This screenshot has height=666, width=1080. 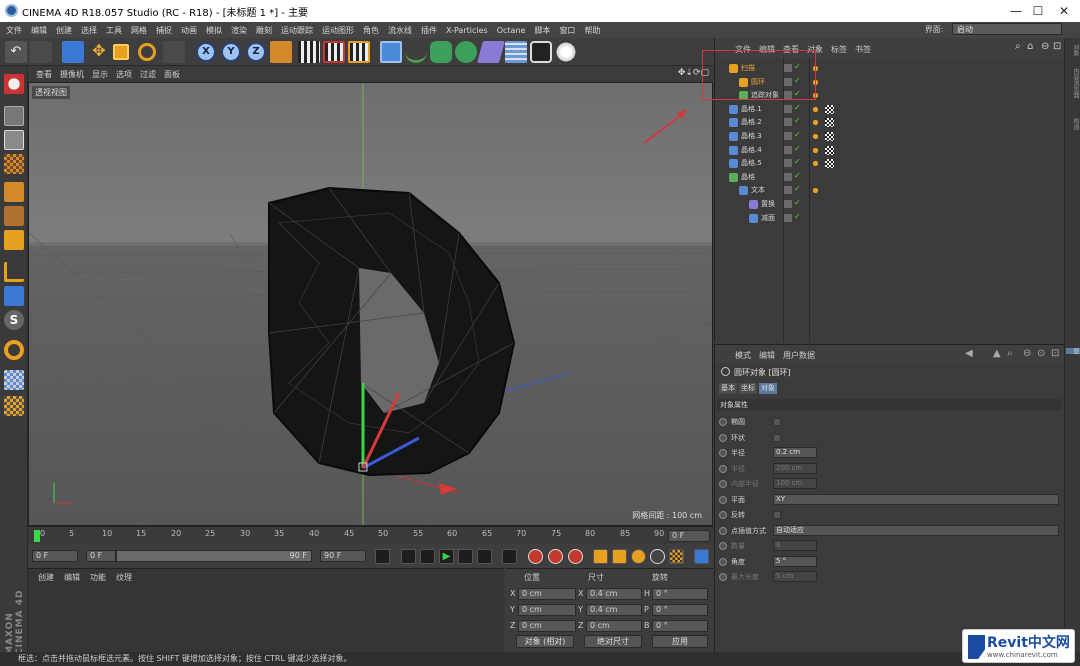 I want to click on coordinate-system-icon, so click(x=281, y=52).